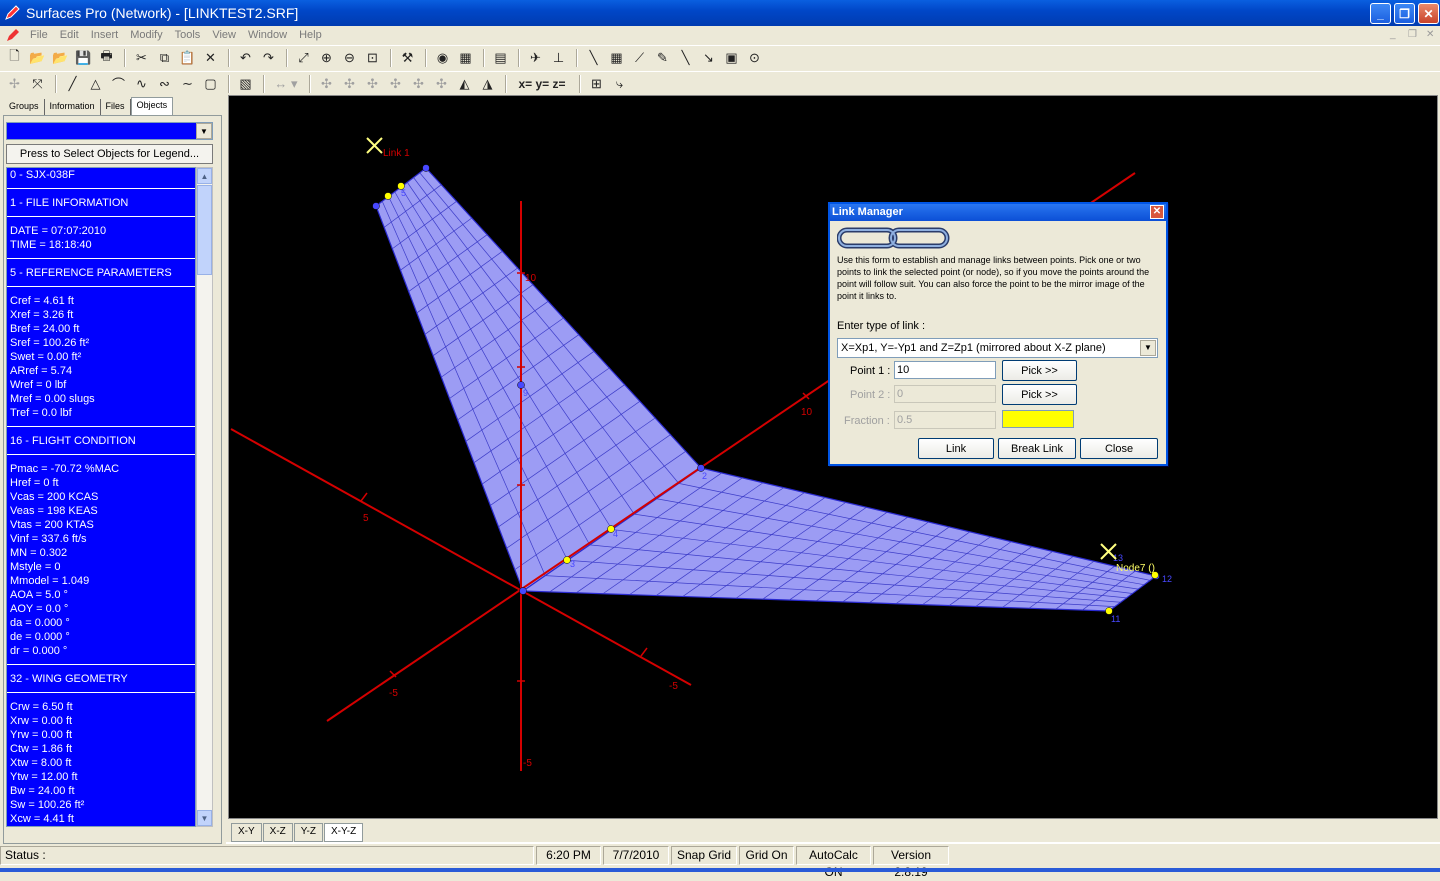 The width and height of the screenshot is (1440, 881). Describe the element at coordinates (101, 805) in the screenshot. I see `list-item: Sw = 100.26 ft²` at that location.